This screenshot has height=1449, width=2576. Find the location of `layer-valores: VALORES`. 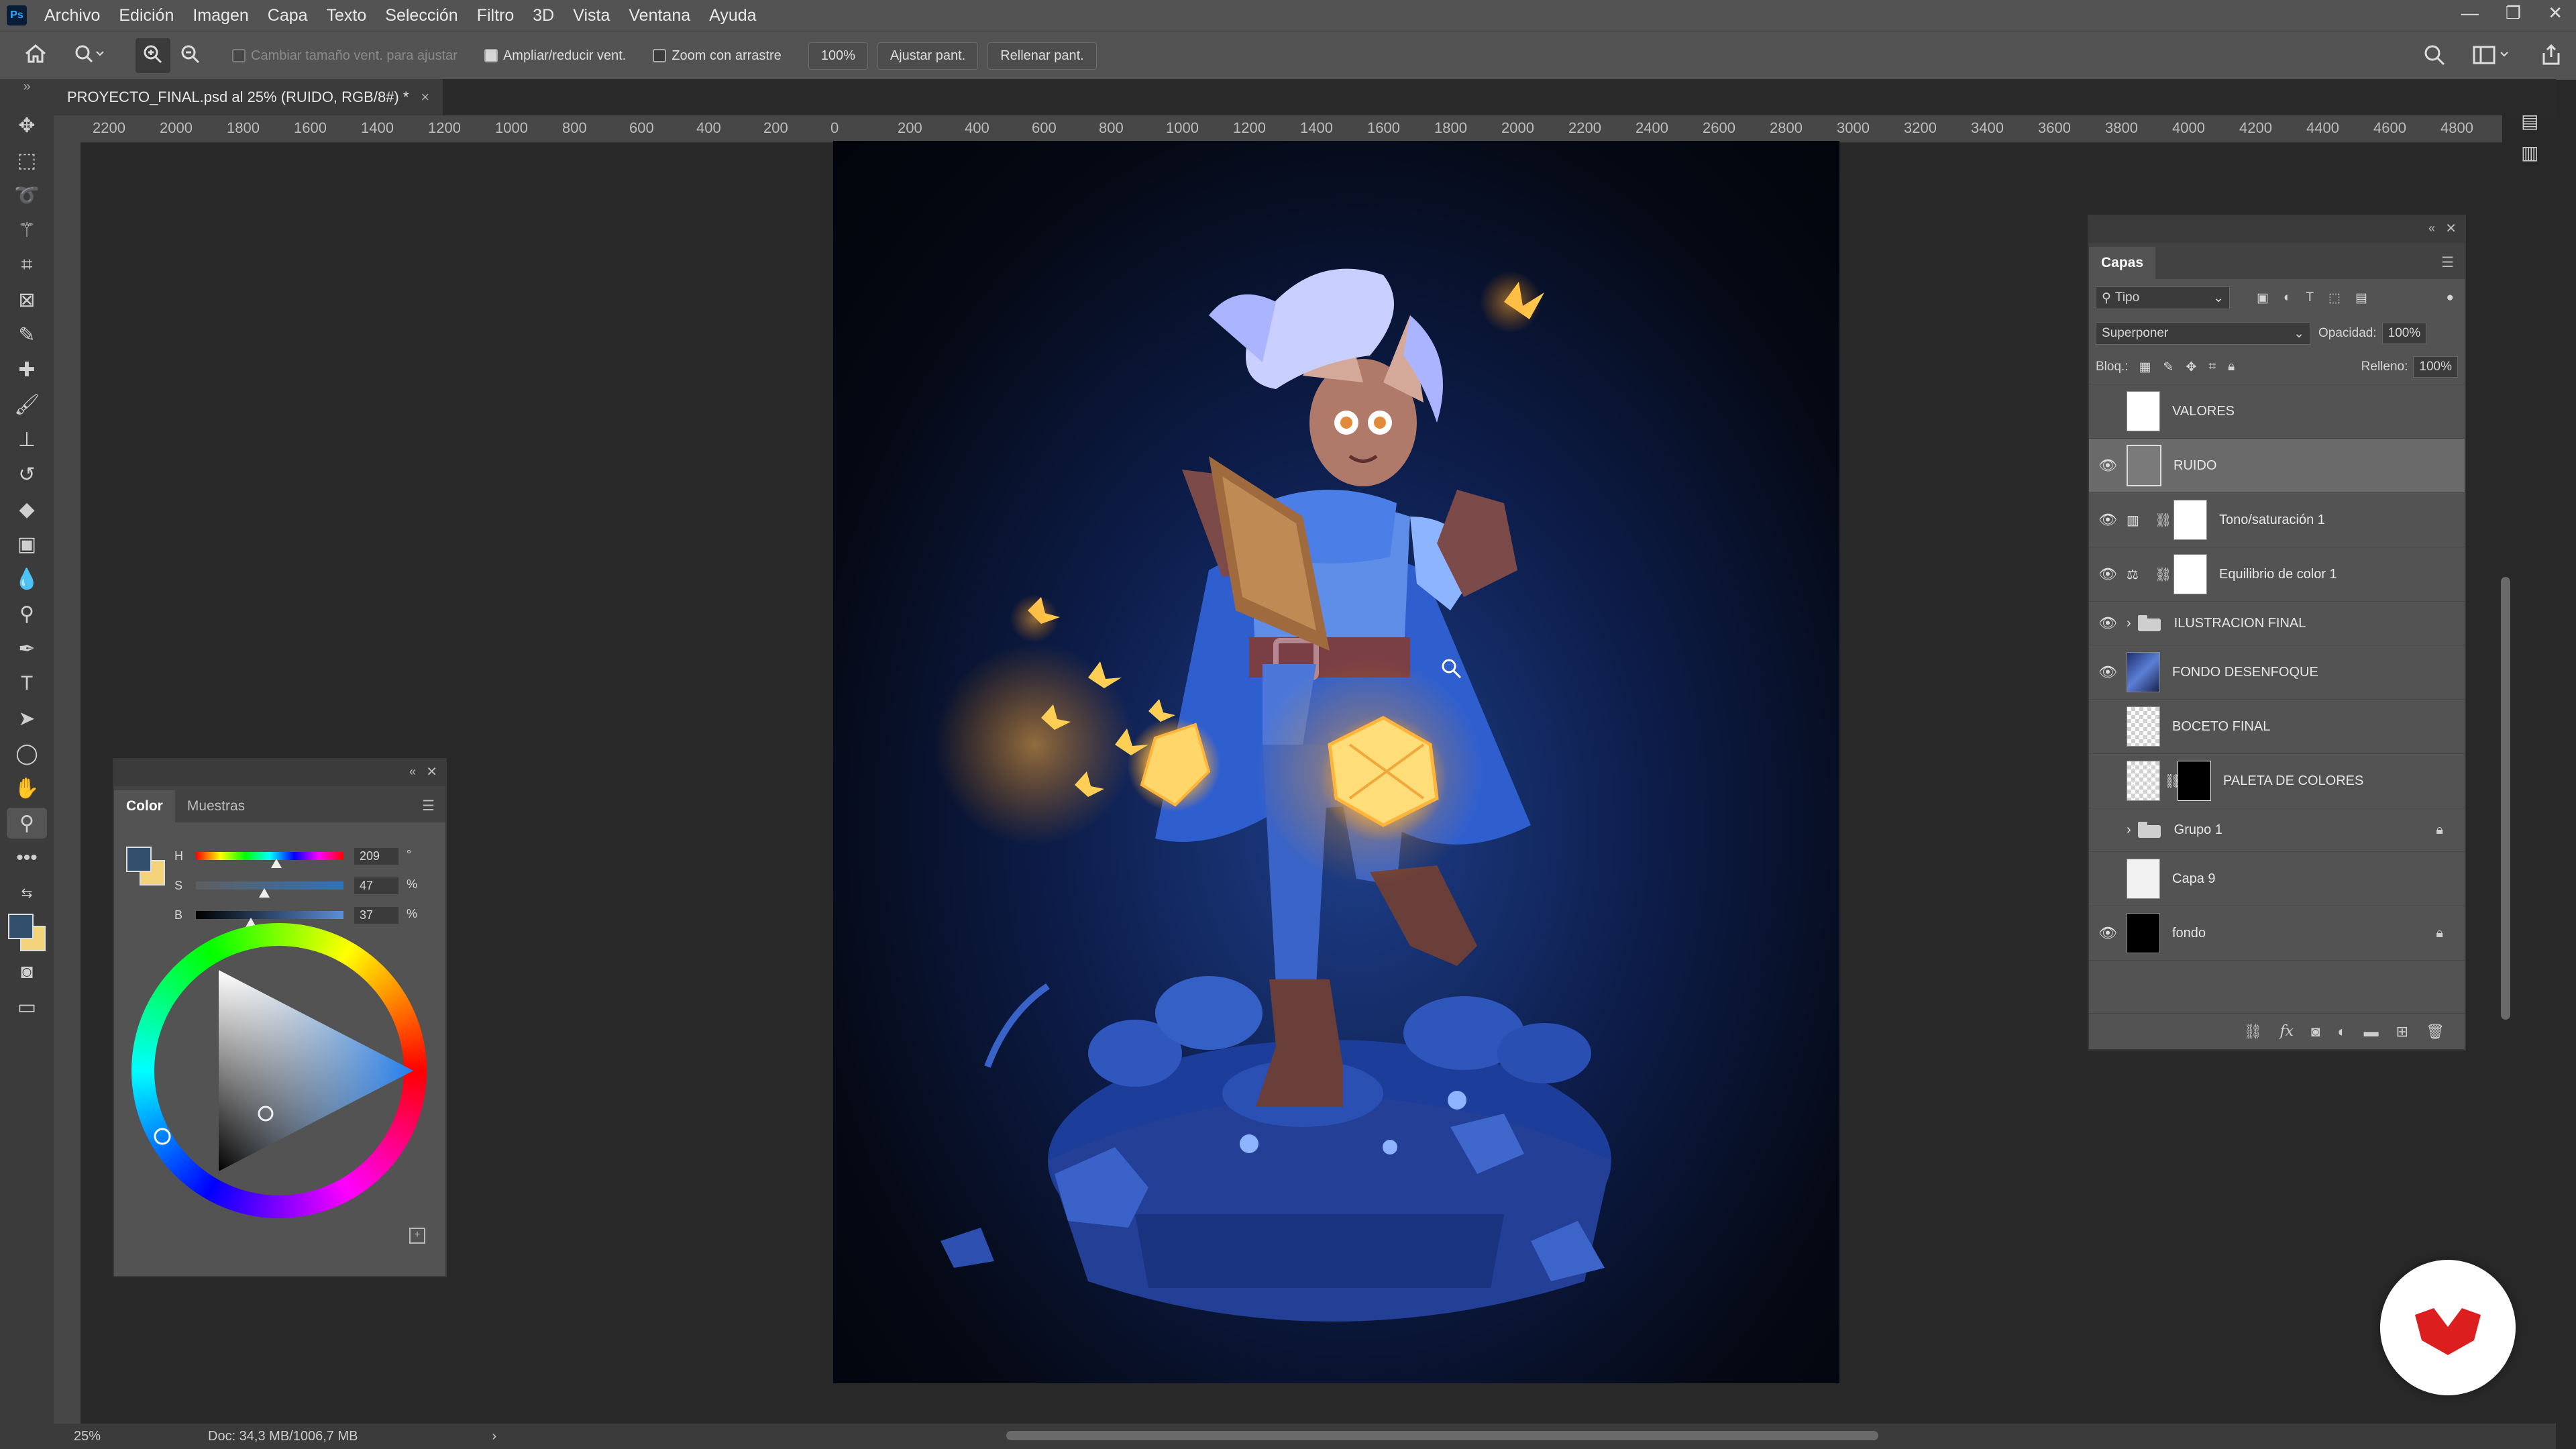

layer-valores: VALORES is located at coordinates (2277, 411).